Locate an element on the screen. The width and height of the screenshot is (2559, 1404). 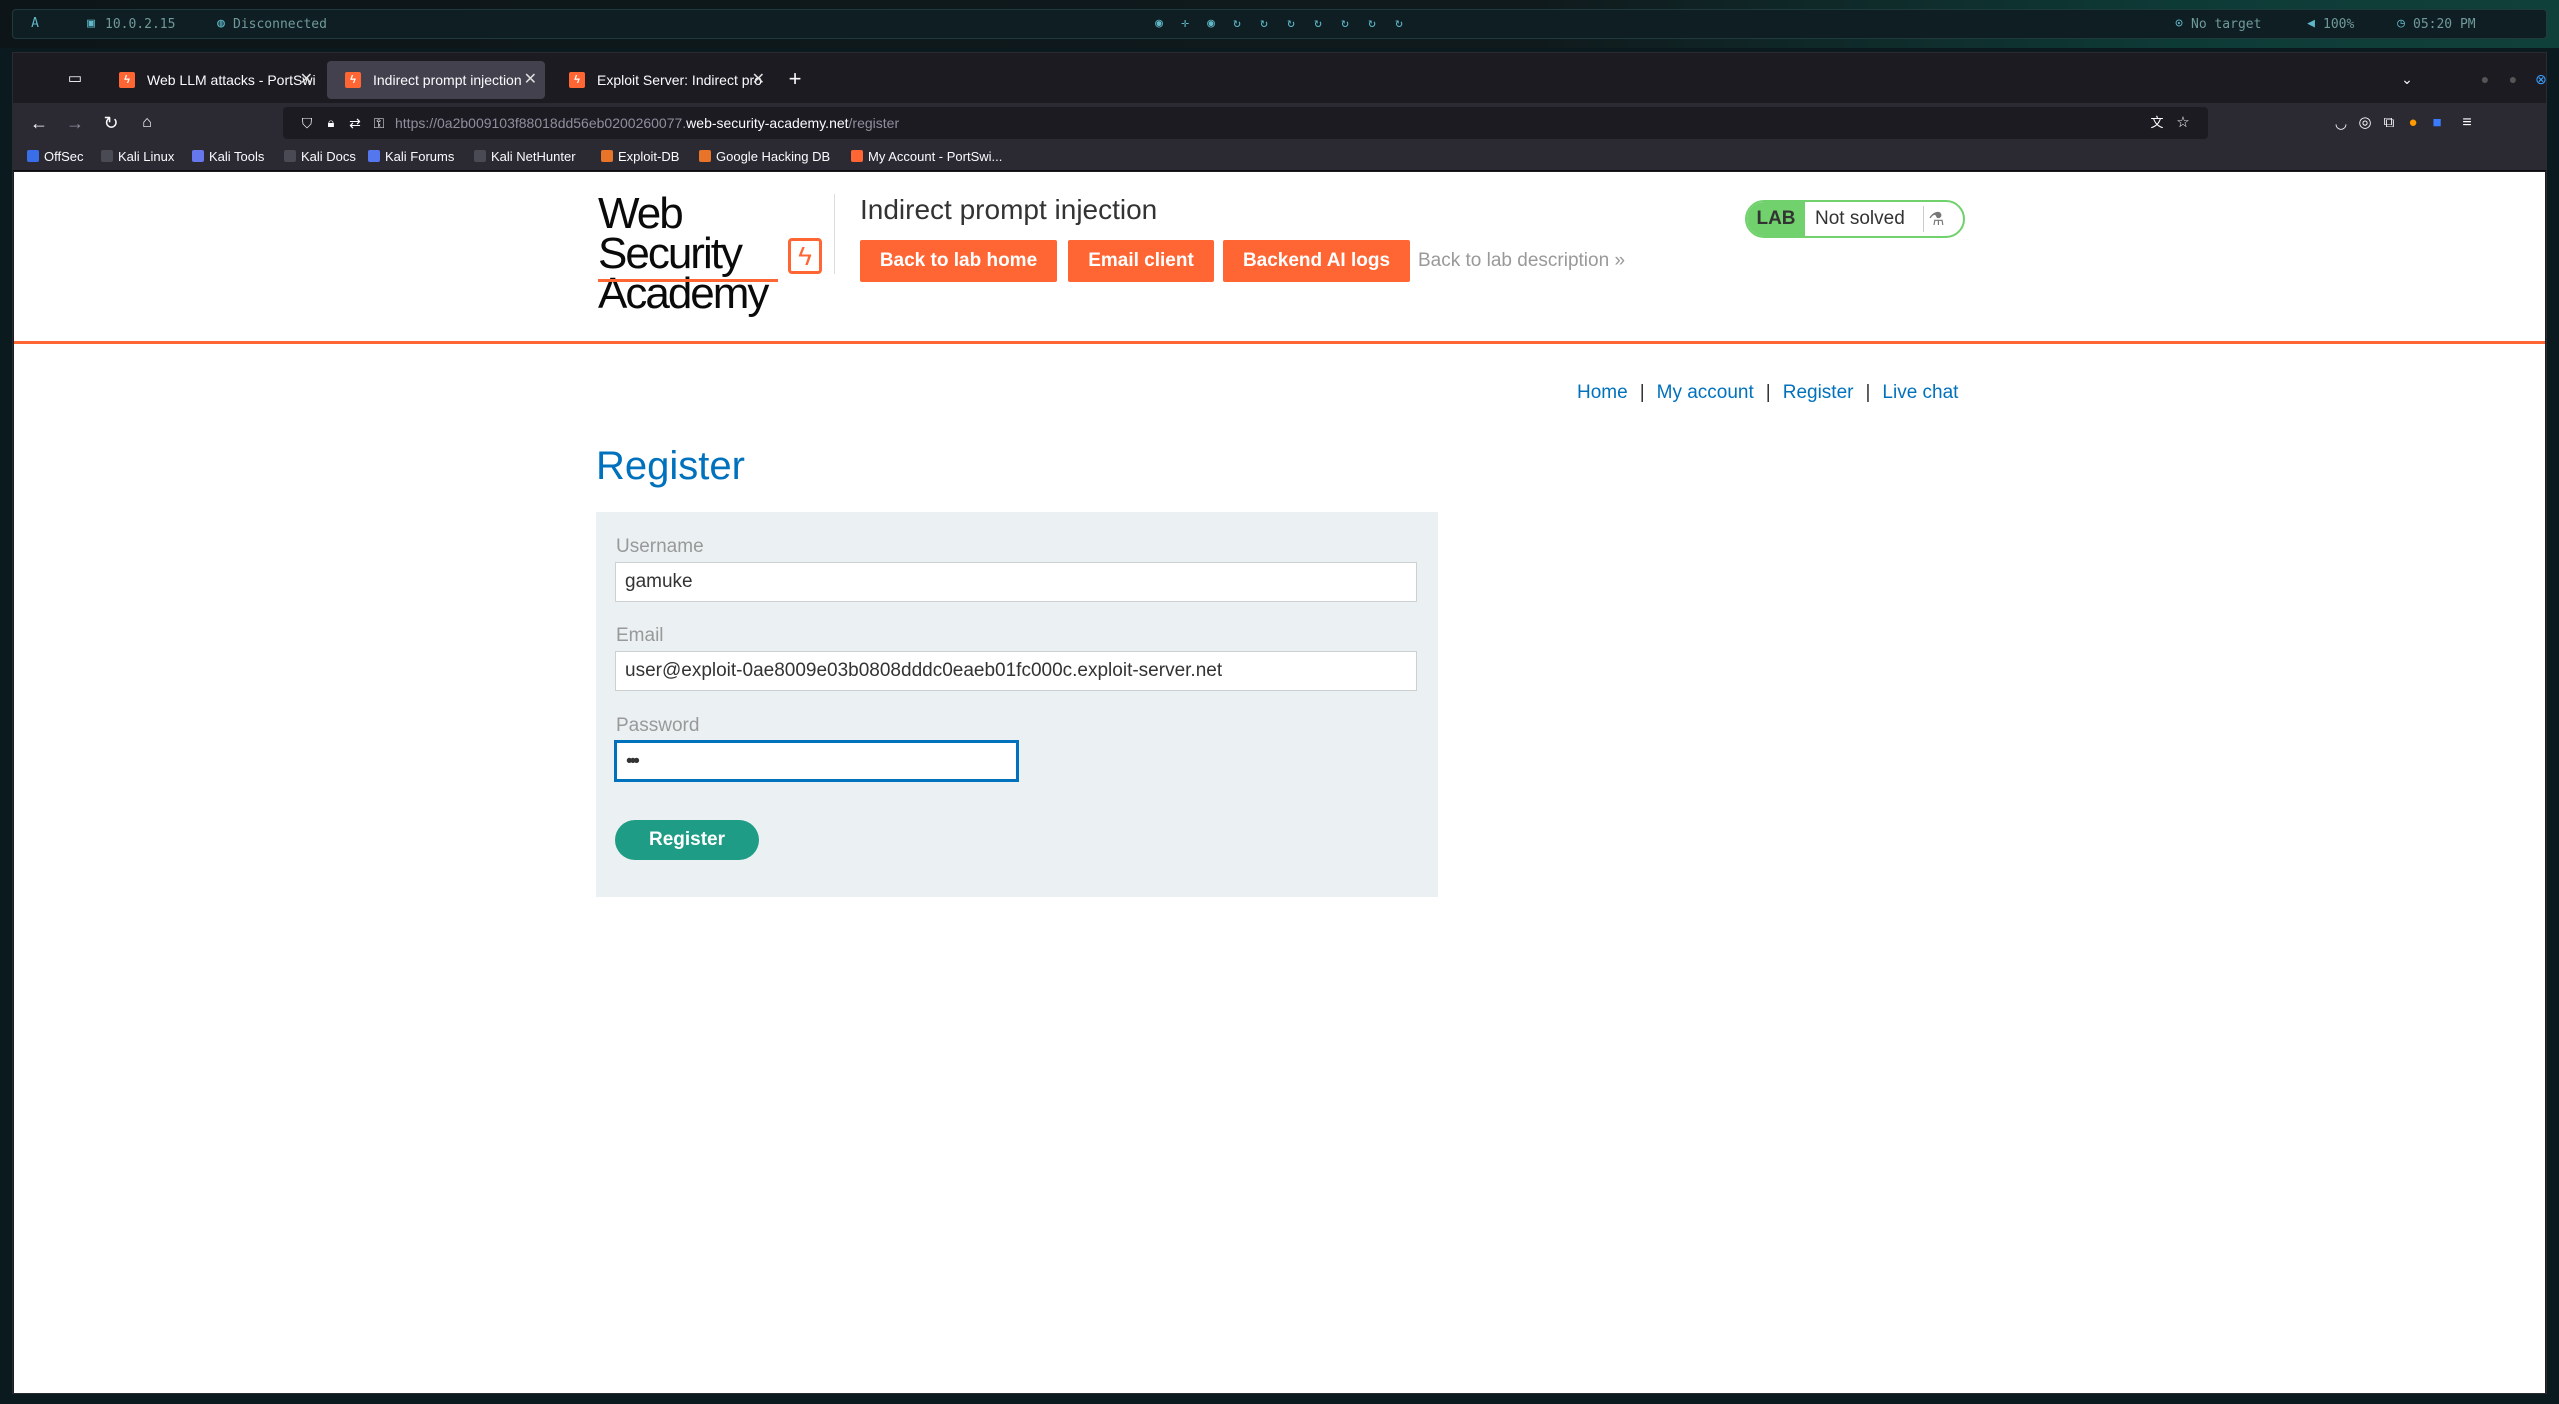
web-security-academy-logo: Web Security Academy ϟ is located at coordinates (710, 252).